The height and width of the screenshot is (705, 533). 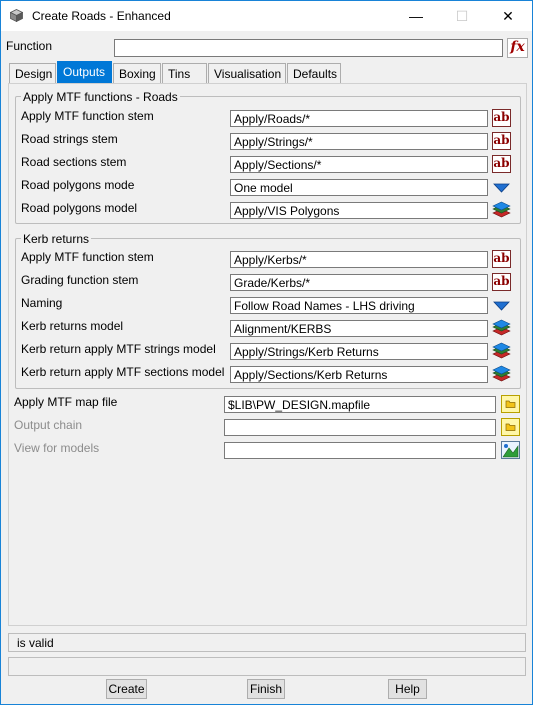 I want to click on road-strings-stem-label: Road strings stem, so click(x=69, y=139).